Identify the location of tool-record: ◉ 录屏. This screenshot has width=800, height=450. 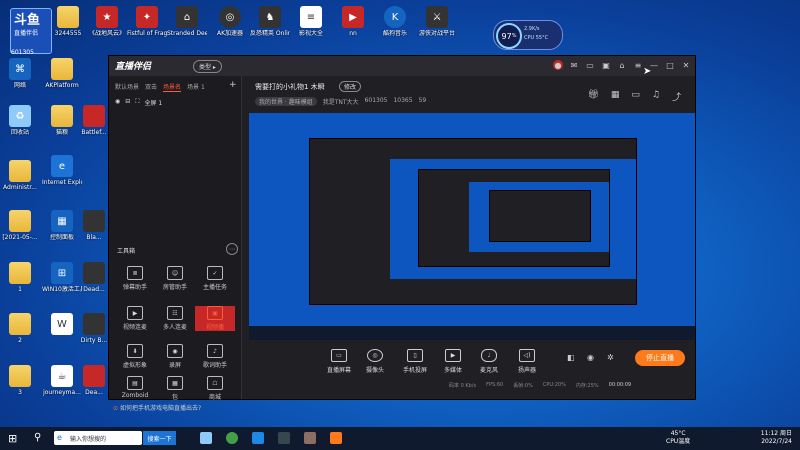
(175, 356).